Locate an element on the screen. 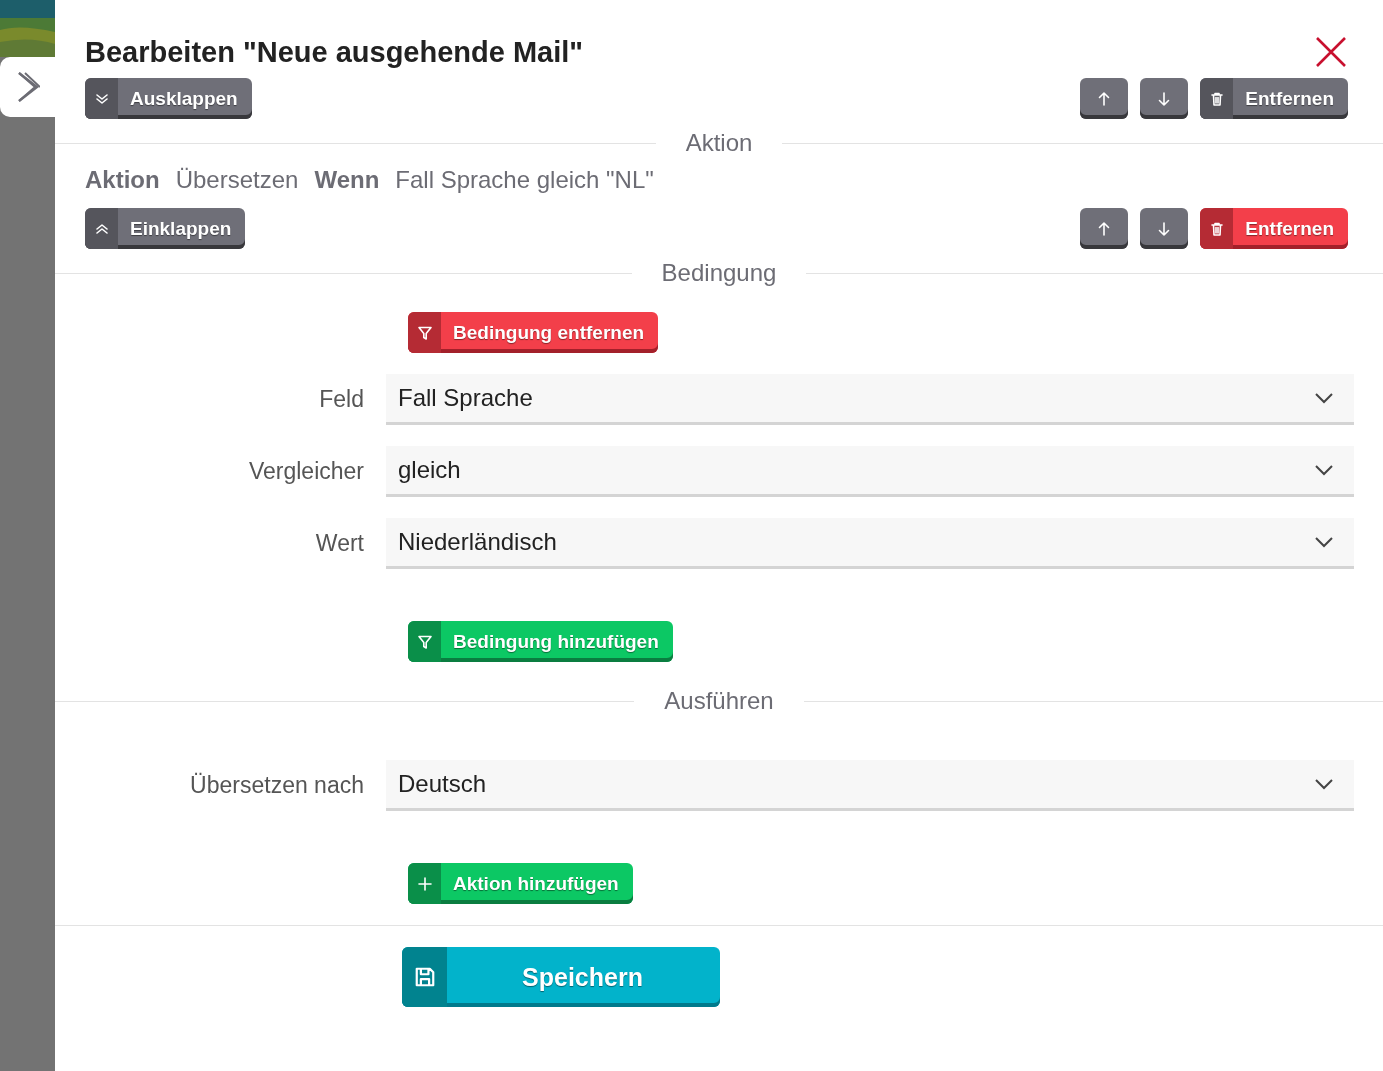 The image size is (1383, 1071). save-icon is located at coordinates (424, 977).